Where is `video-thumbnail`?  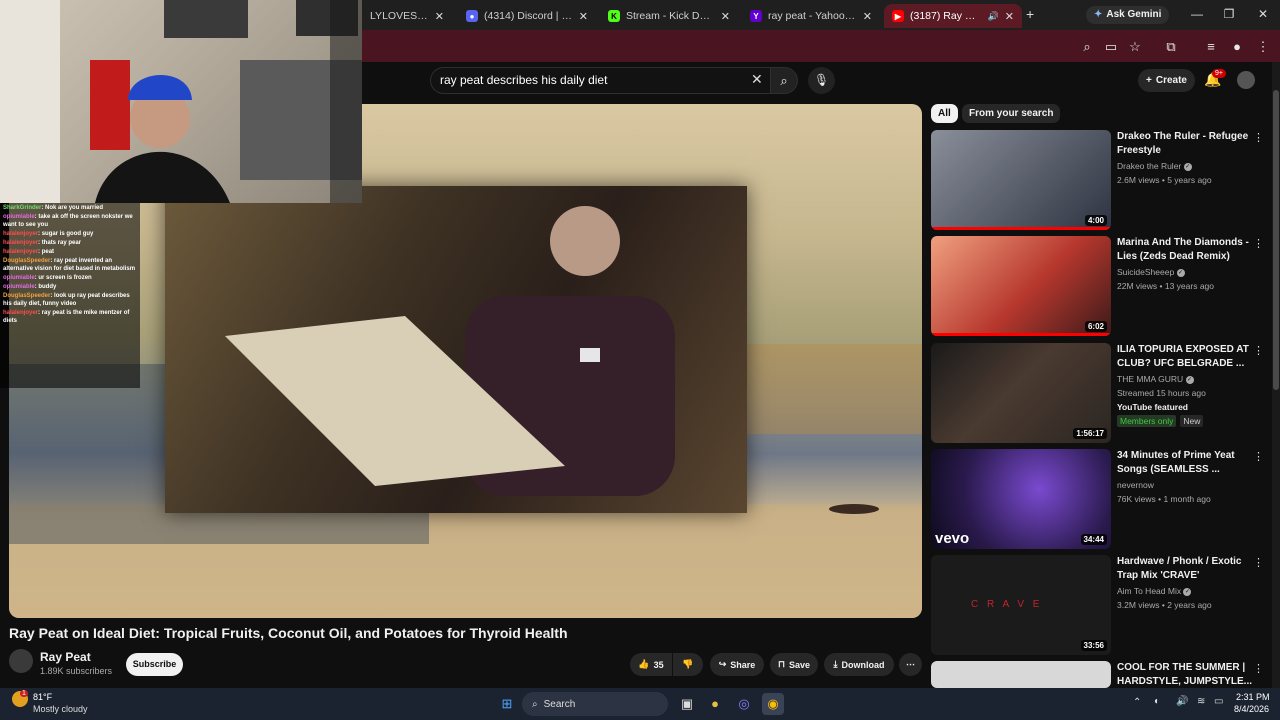
video-thumbnail is located at coordinates (1021, 674).